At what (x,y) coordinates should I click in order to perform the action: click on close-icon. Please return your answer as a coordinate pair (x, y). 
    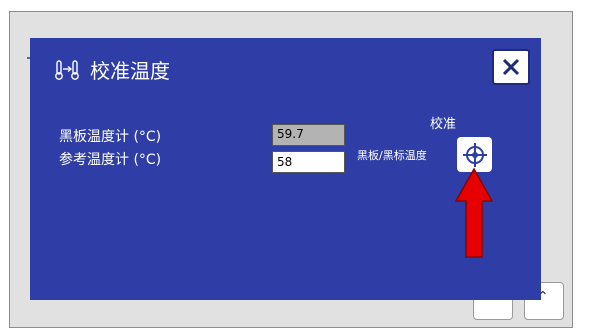
    Looking at the image, I should click on (511, 67).